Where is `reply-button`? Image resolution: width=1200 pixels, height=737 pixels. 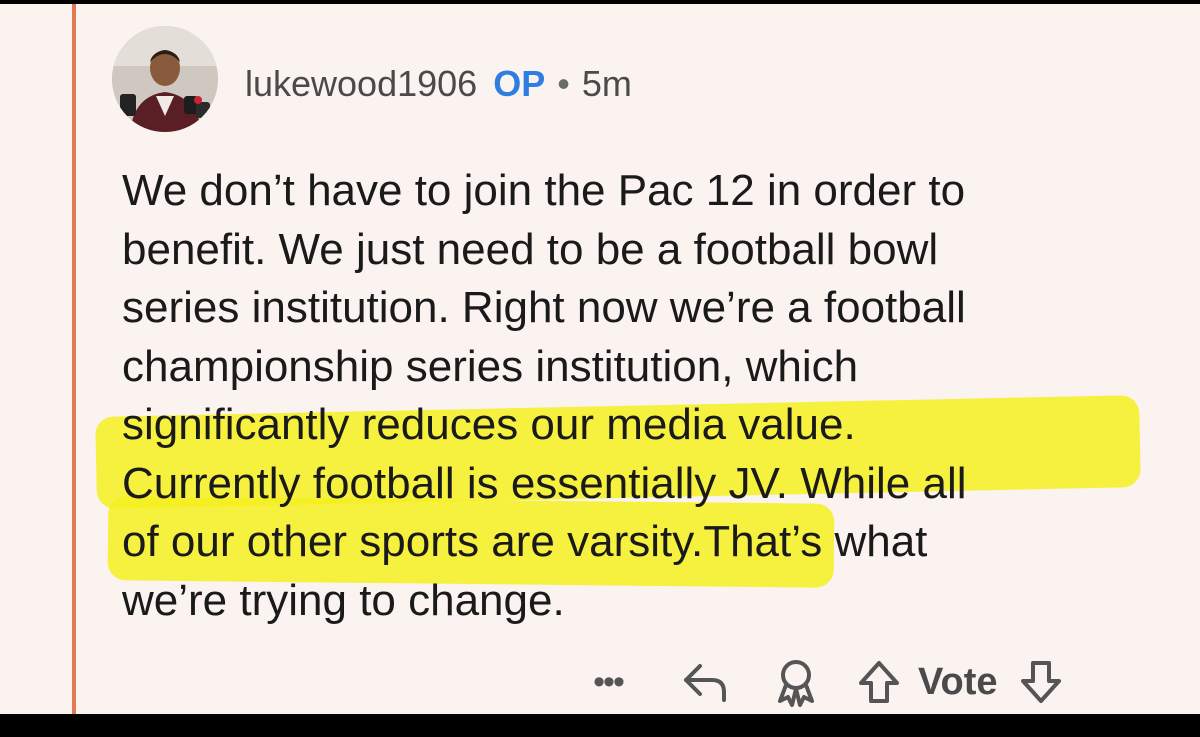 reply-button is located at coordinates (706, 682).